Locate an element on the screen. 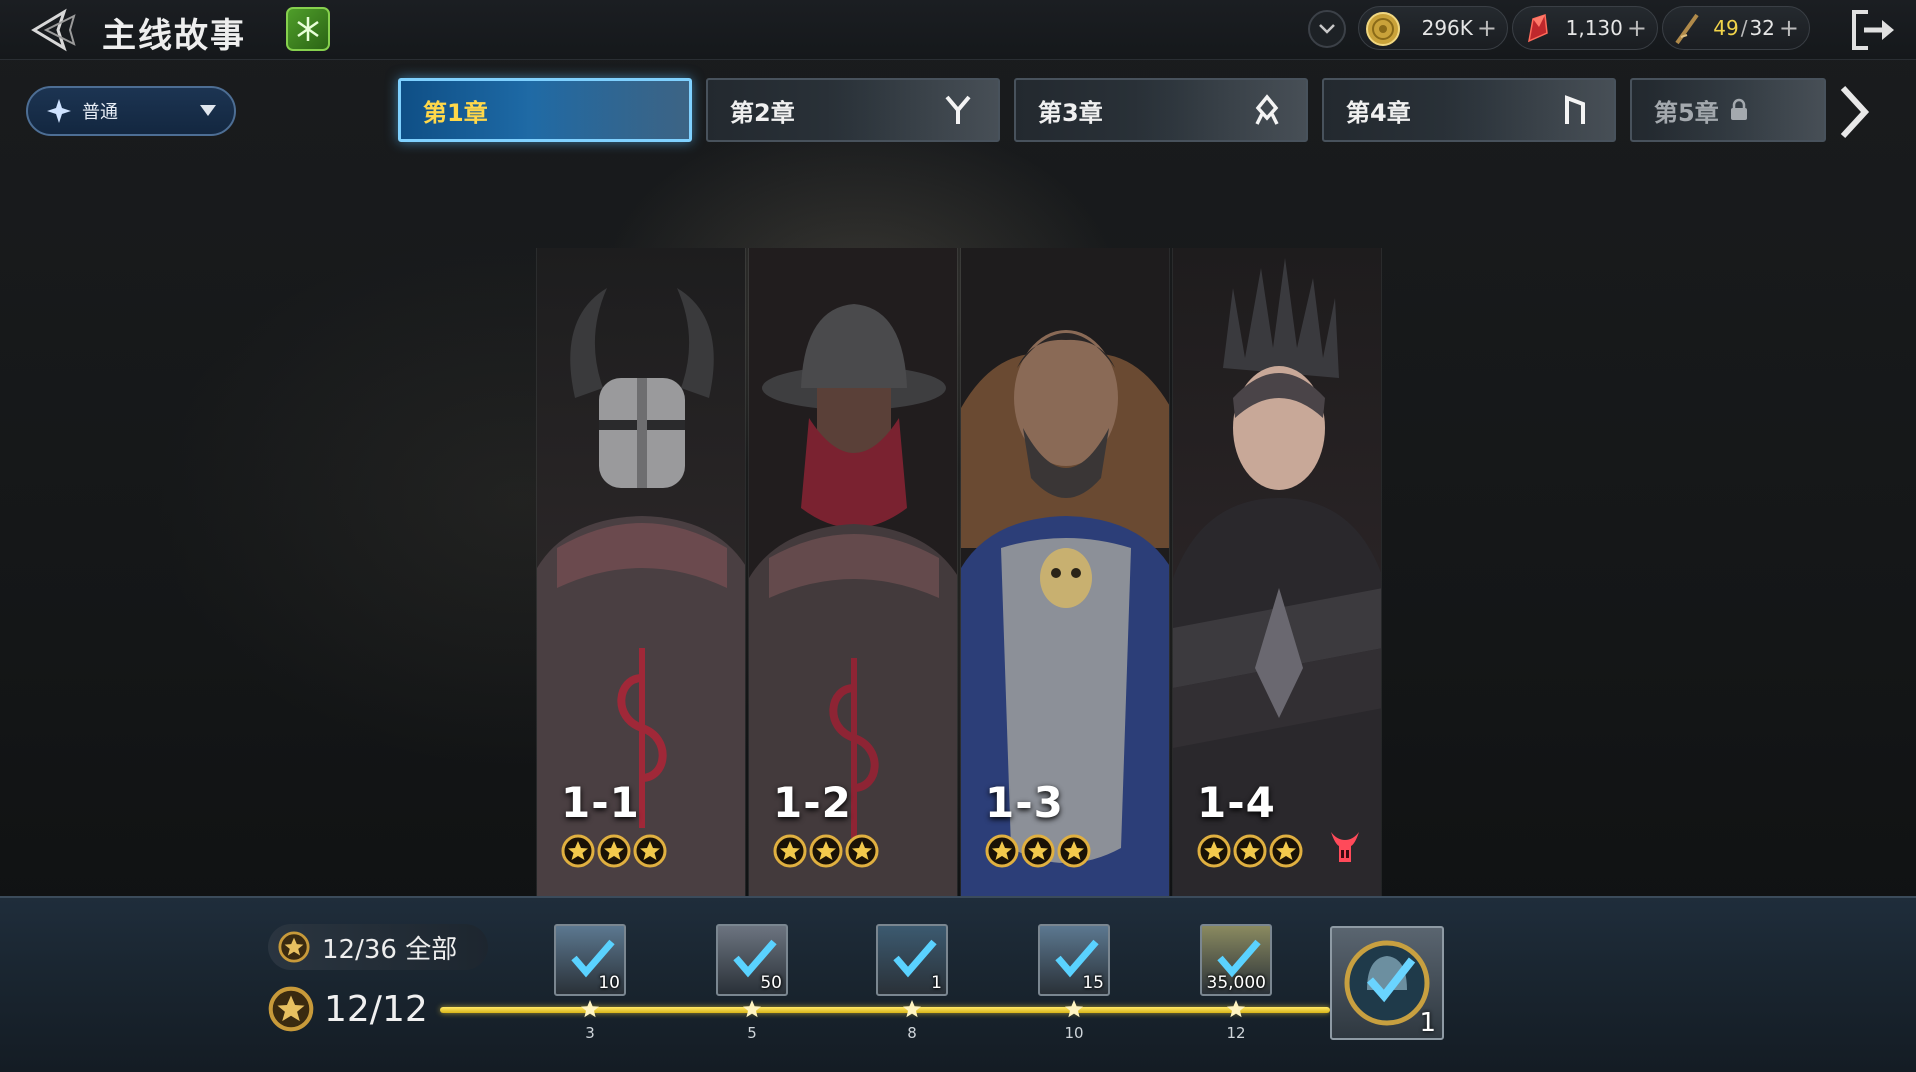 The height and width of the screenshot is (1072, 1916). reward-qty: 50 is located at coordinates (771, 983).